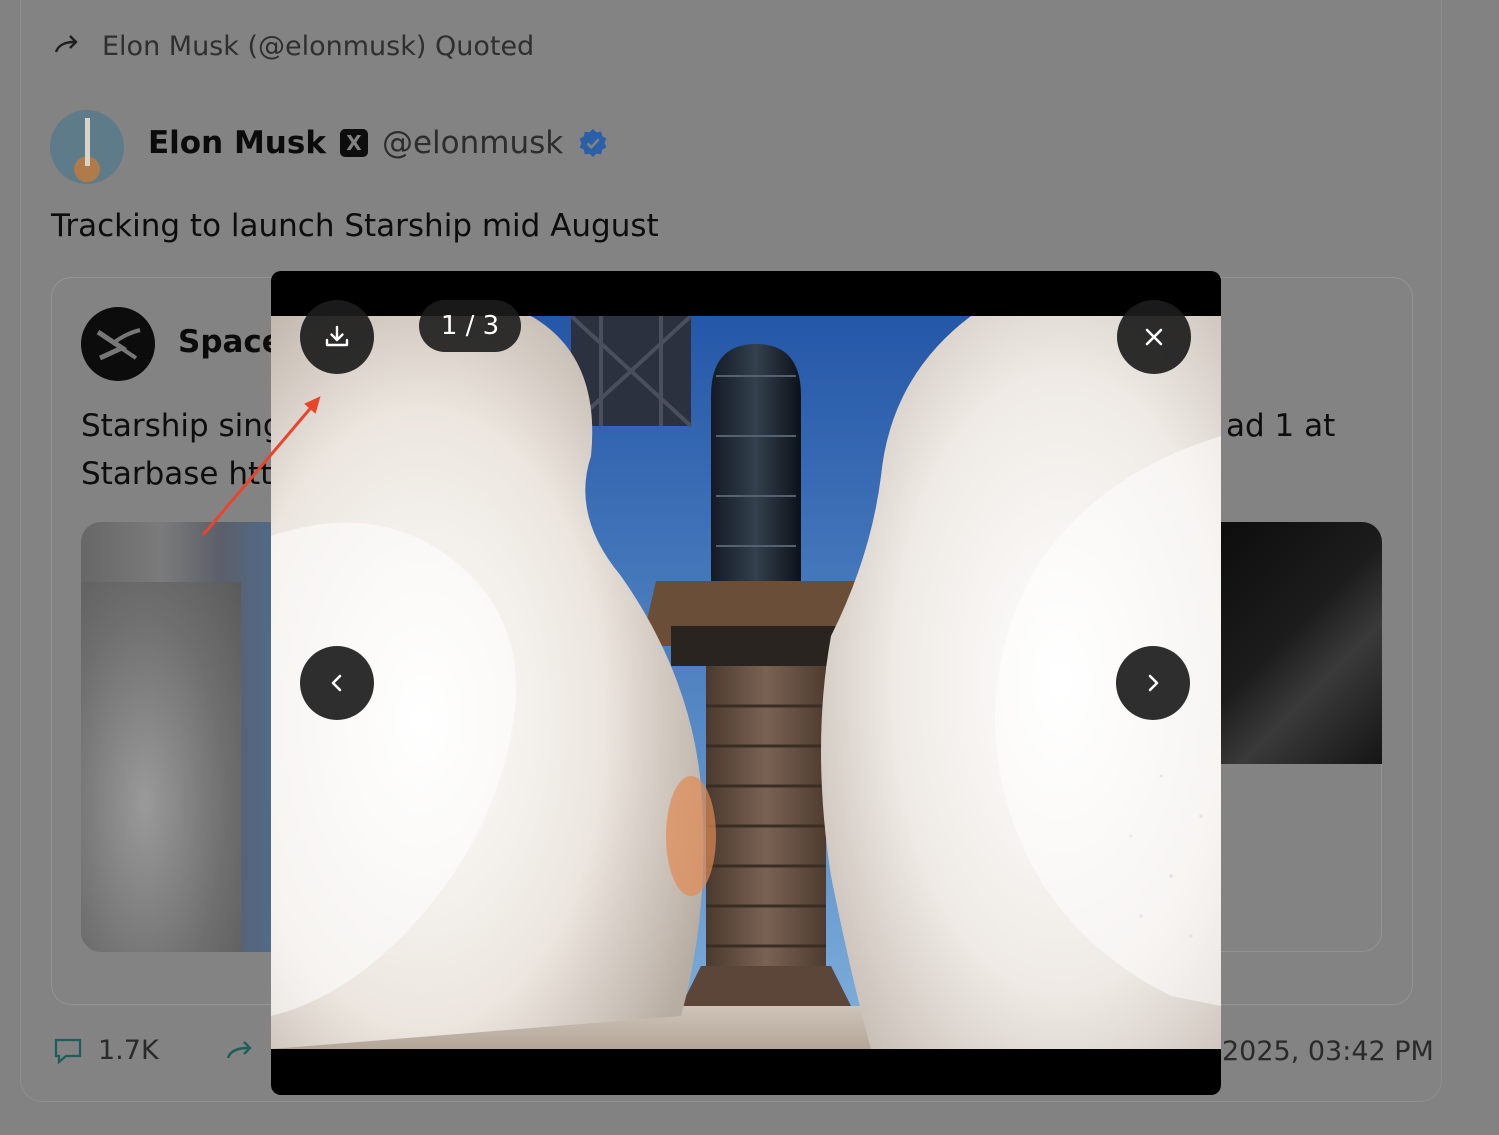 The width and height of the screenshot is (1499, 1135). I want to click on quoted-label: Elon Musk (@elonmusk) Quoted, so click(318, 46).